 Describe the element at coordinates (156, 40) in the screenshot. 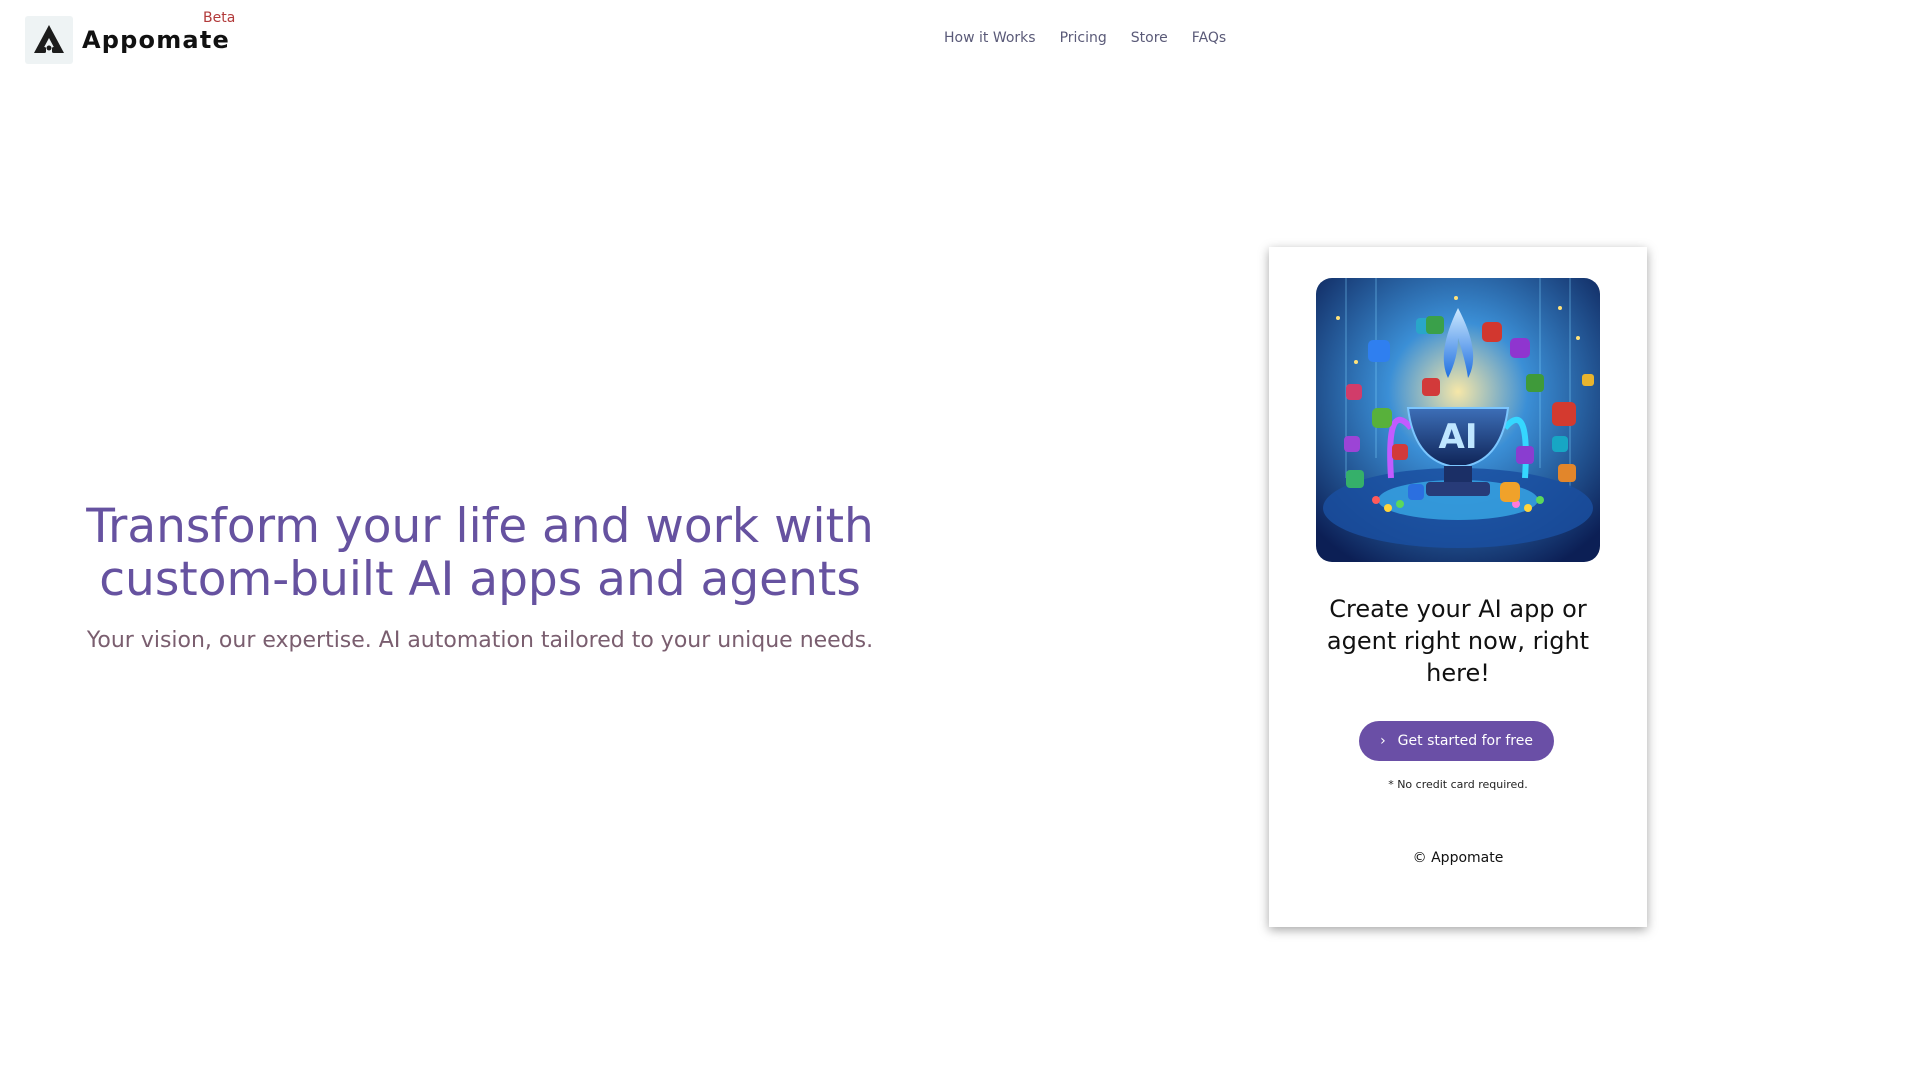

I see `brand-name: Appomate` at that location.